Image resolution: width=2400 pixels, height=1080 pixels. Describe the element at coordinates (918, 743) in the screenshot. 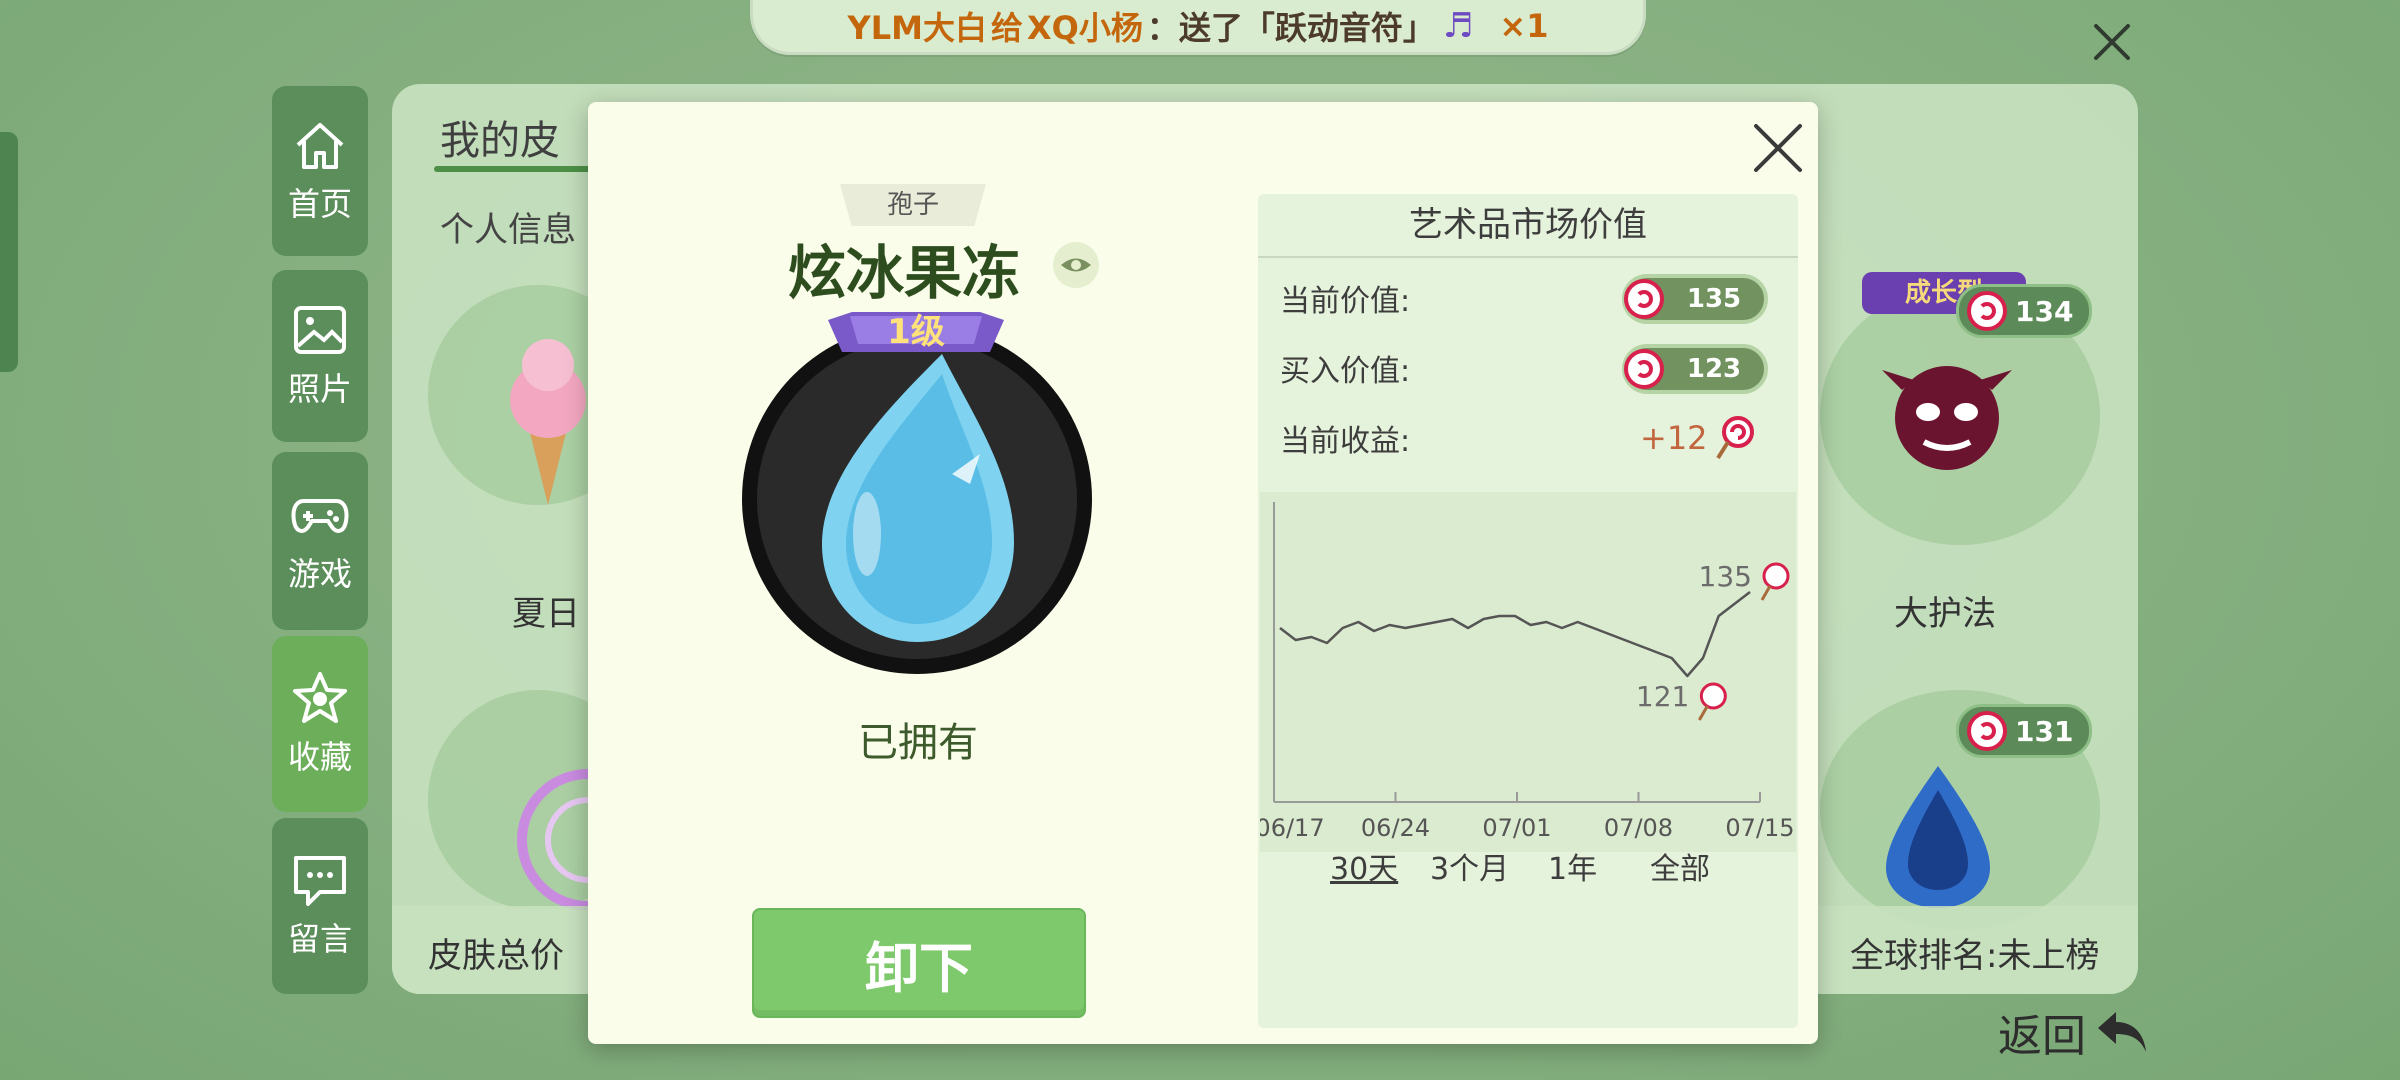

I see `owned-status: 已拥有` at that location.